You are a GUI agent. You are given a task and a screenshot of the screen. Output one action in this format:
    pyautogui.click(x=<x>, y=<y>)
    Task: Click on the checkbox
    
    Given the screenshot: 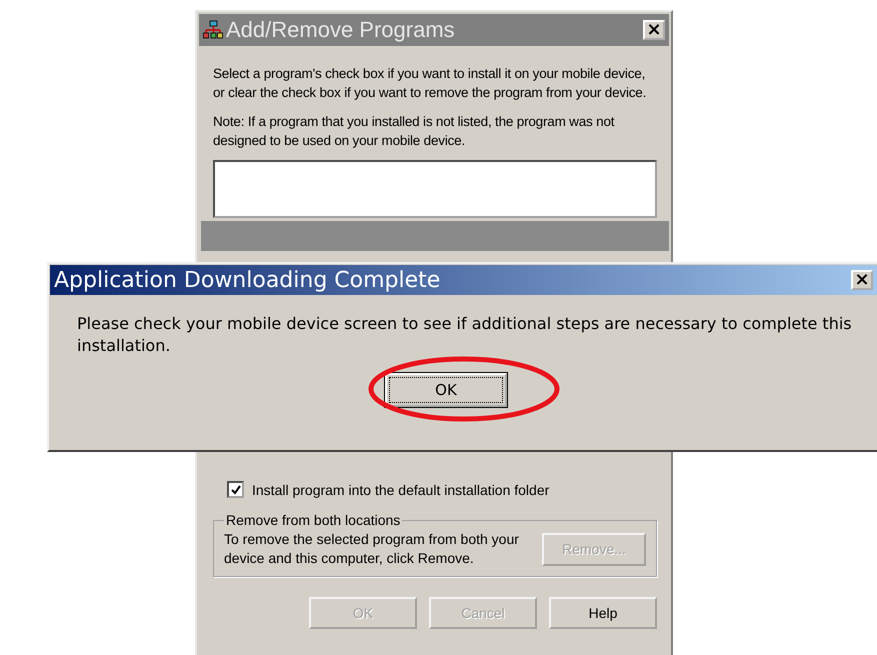 What is the action you would take?
    pyautogui.click(x=235, y=489)
    